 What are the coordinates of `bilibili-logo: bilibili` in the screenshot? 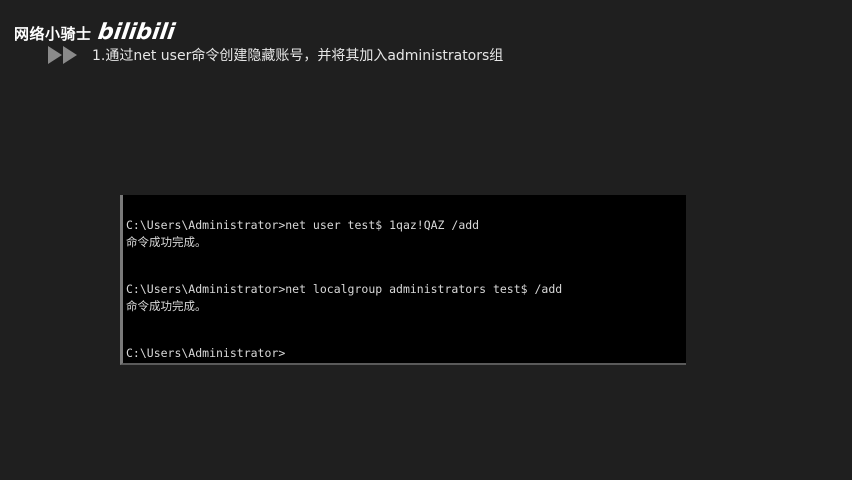 It's located at (136, 32).